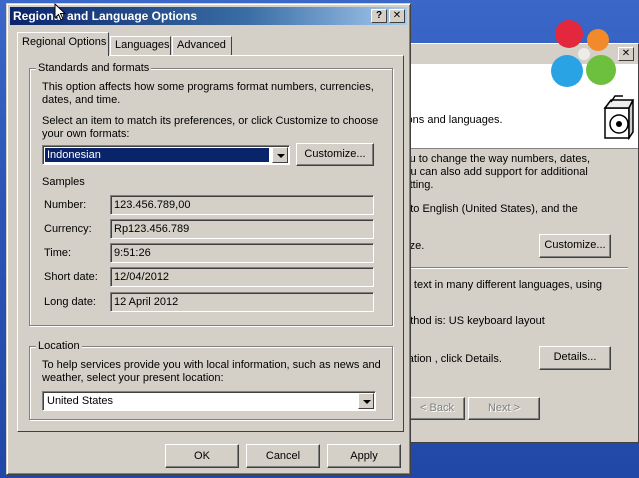 The height and width of the screenshot is (478, 639). What do you see at coordinates (60, 12) in the screenshot?
I see `mouse-pointer-icon` at bounding box center [60, 12].